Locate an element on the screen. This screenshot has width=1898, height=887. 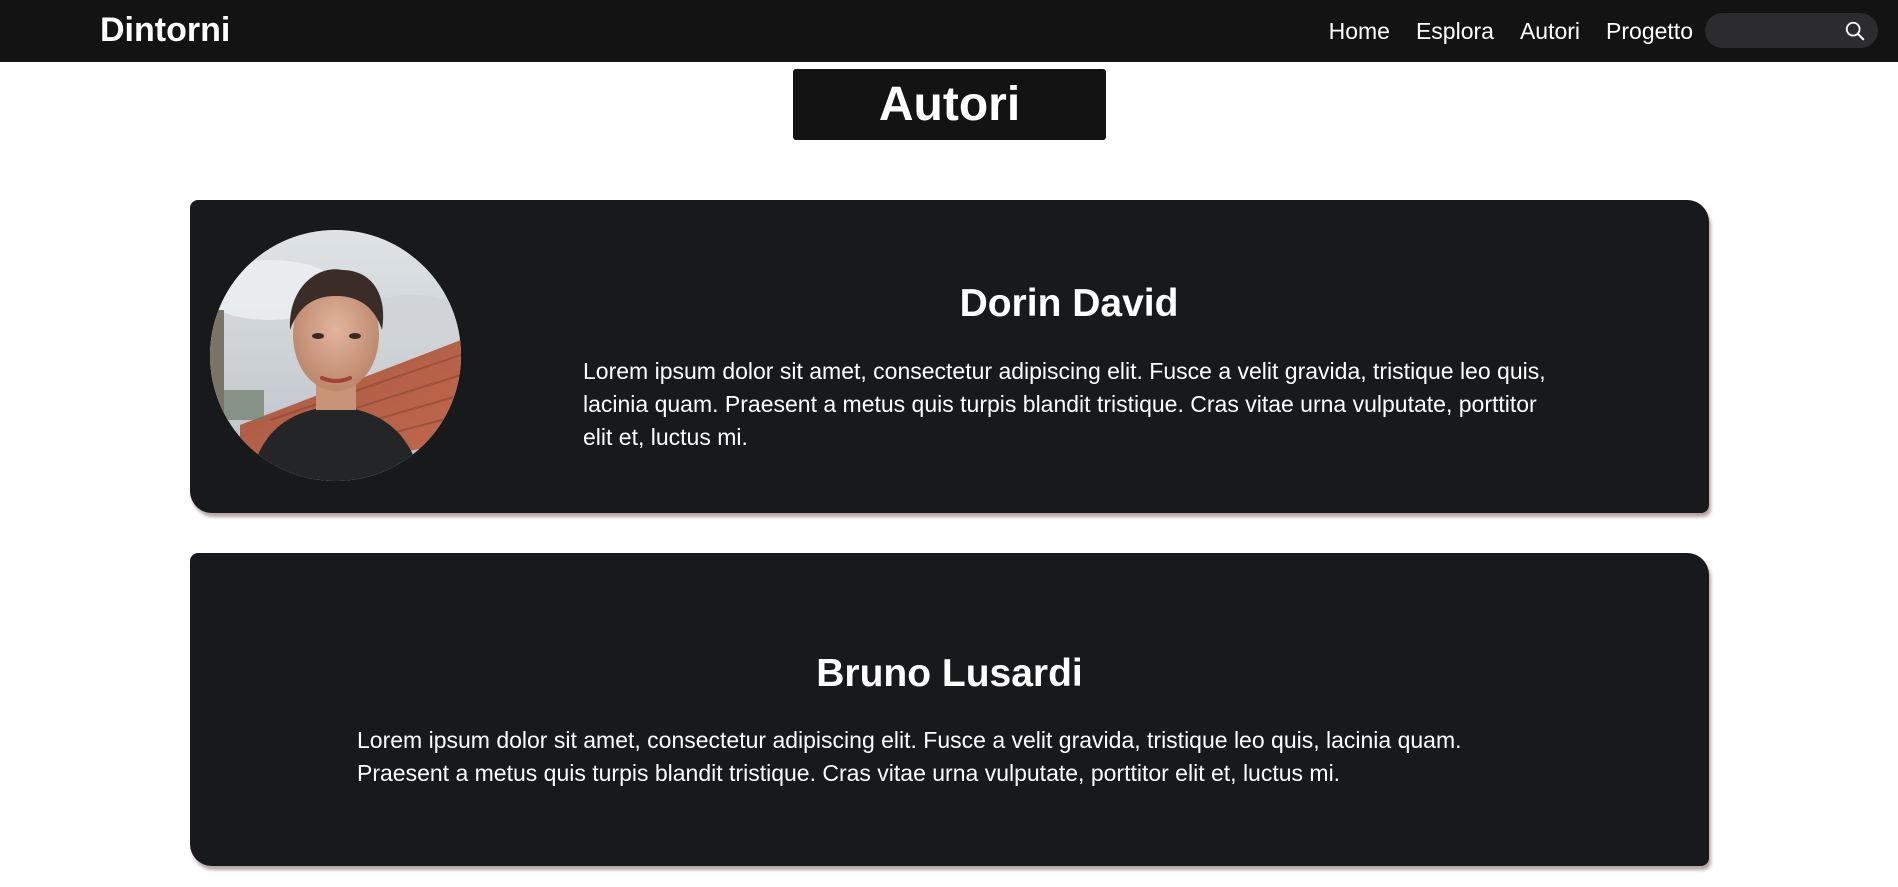
author-name: Bruno Lusardi is located at coordinates (949, 673).